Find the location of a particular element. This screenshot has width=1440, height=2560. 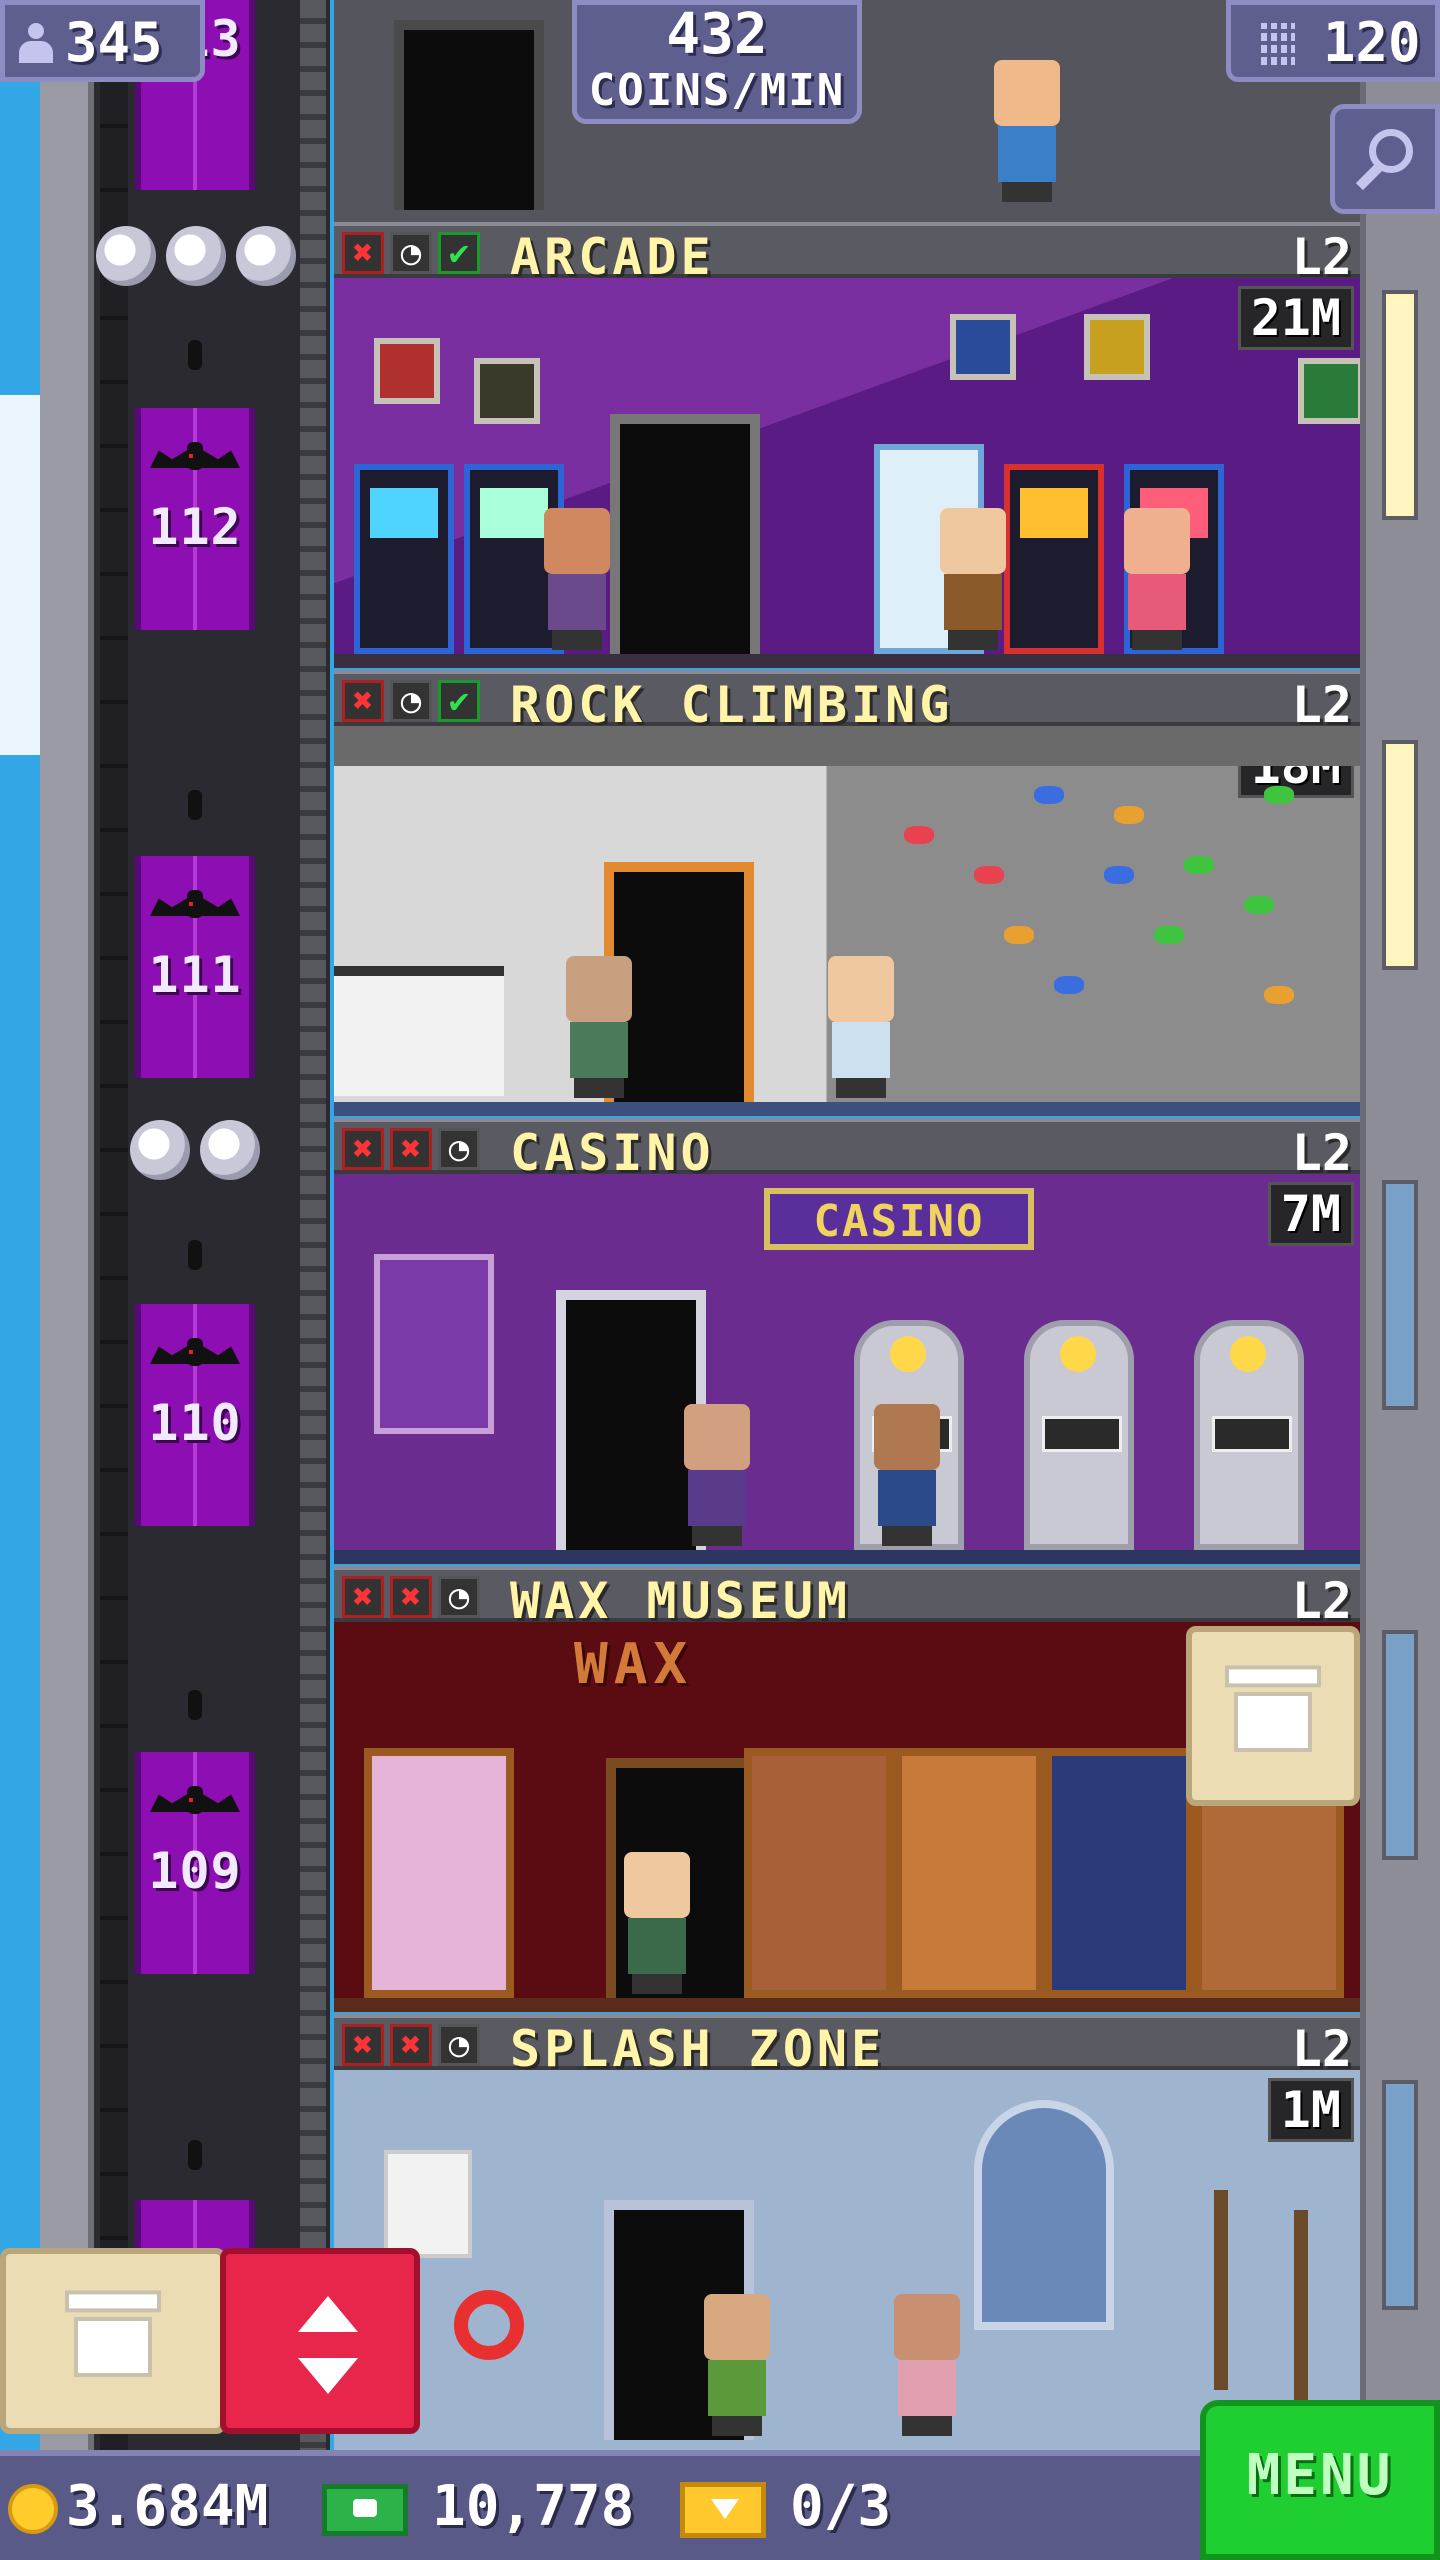

tickets-value: 0/3 is located at coordinates (840, 2506).